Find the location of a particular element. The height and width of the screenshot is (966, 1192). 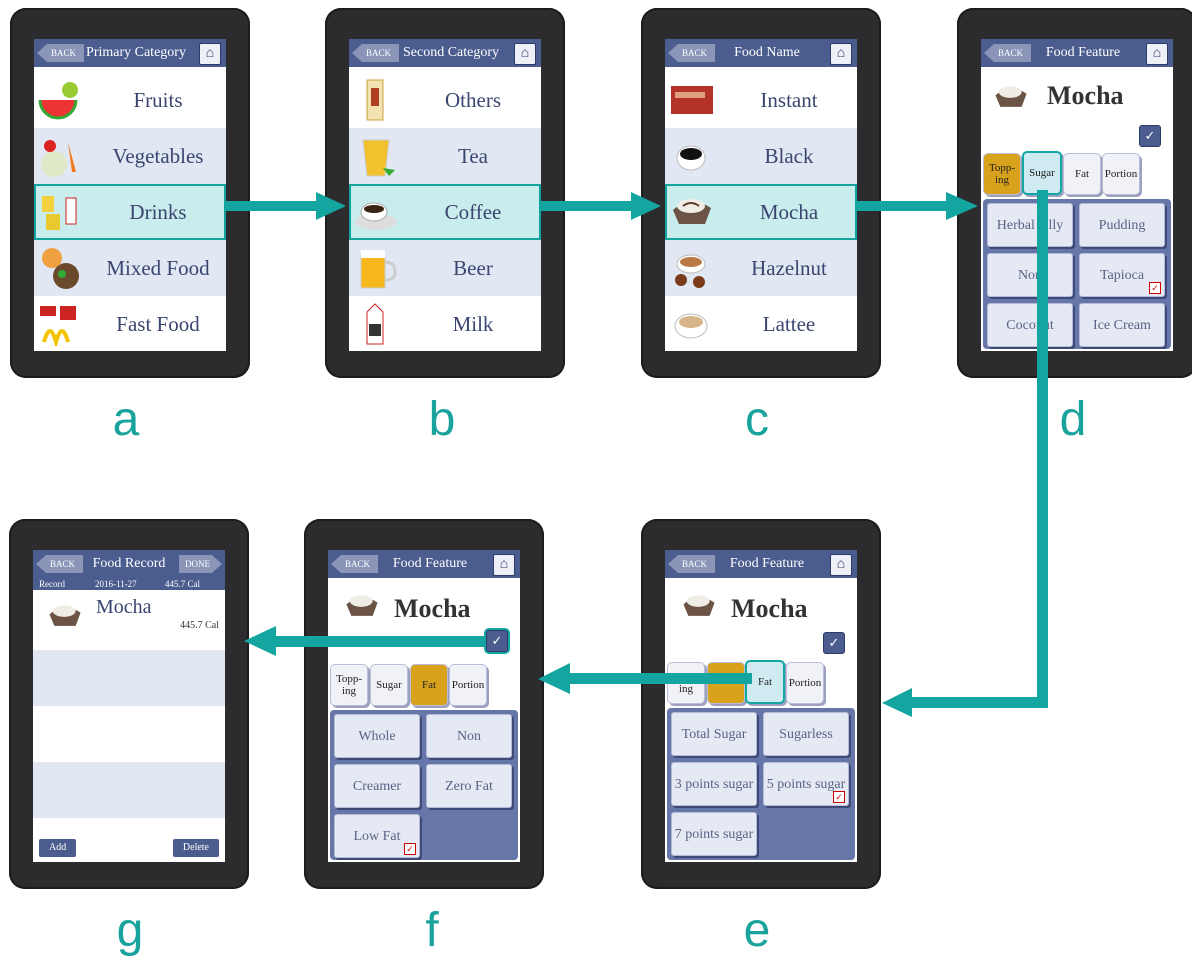

arrow-c-to-d-head is located at coordinates (962, 206).